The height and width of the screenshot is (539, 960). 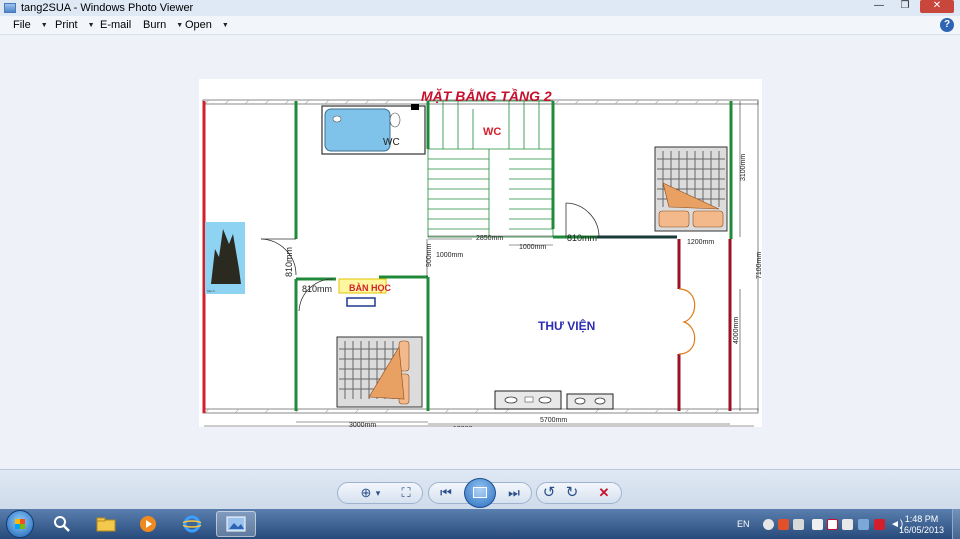 I want to click on bed-top-right, so click(x=691, y=189).